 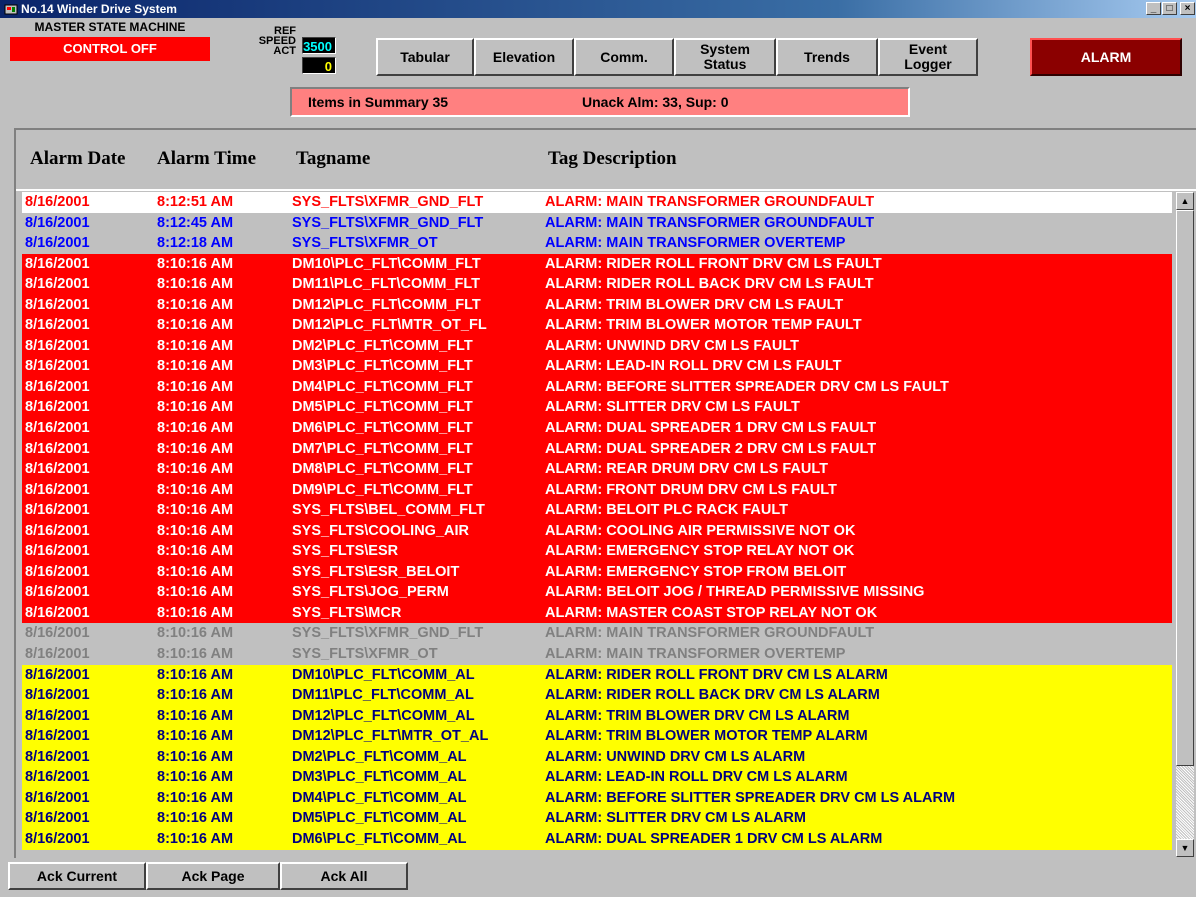 What do you see at coordinates (711, 448) in the screenshot?
I see `tag-description-cell: ALARM: DUAL SPREADER 2 DRV CM LS FAULT` at bounding box center [711, 448].